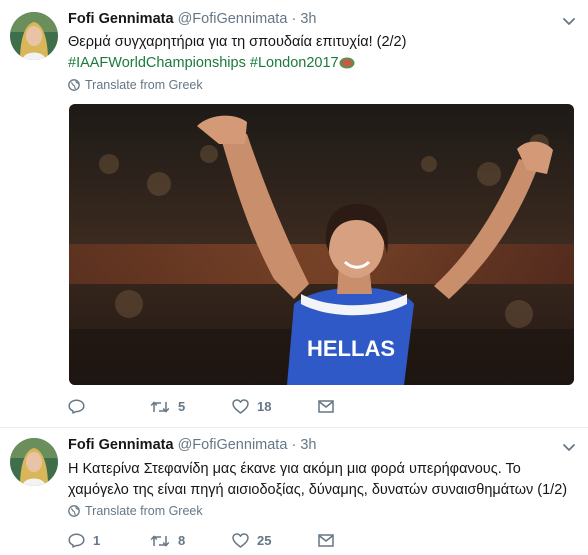 The width and height of the screenshot is (588, 555). What do you see at coordinates (191, 406) in the screenshot?
I see `retweet-button: 5` at bounding box center [191, 406].